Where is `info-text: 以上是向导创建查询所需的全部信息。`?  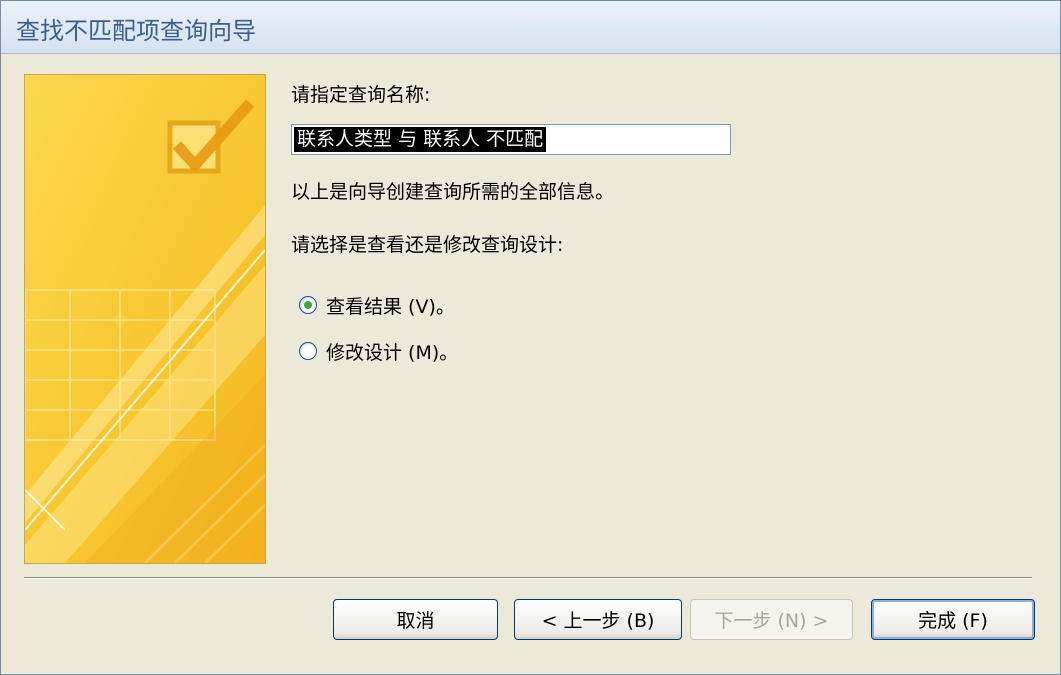
info-text: 以上是向导创建查询所需的全部信息。 is located at coordinates (453, 192).